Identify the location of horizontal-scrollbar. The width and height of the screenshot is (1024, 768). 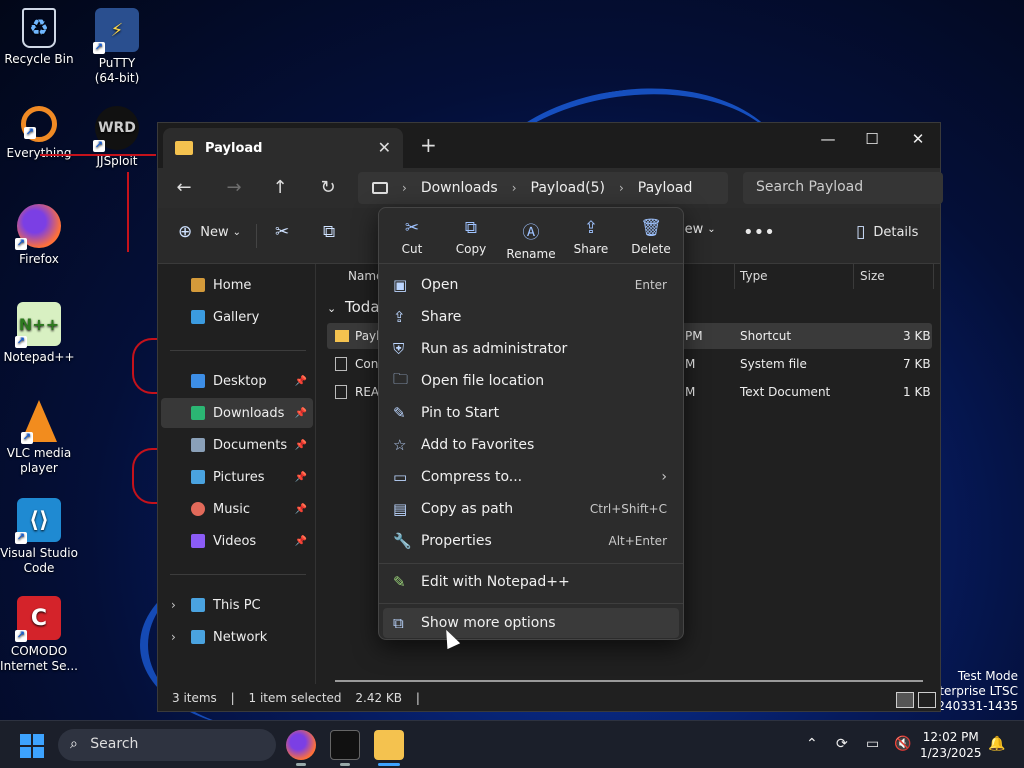
(629, 681).